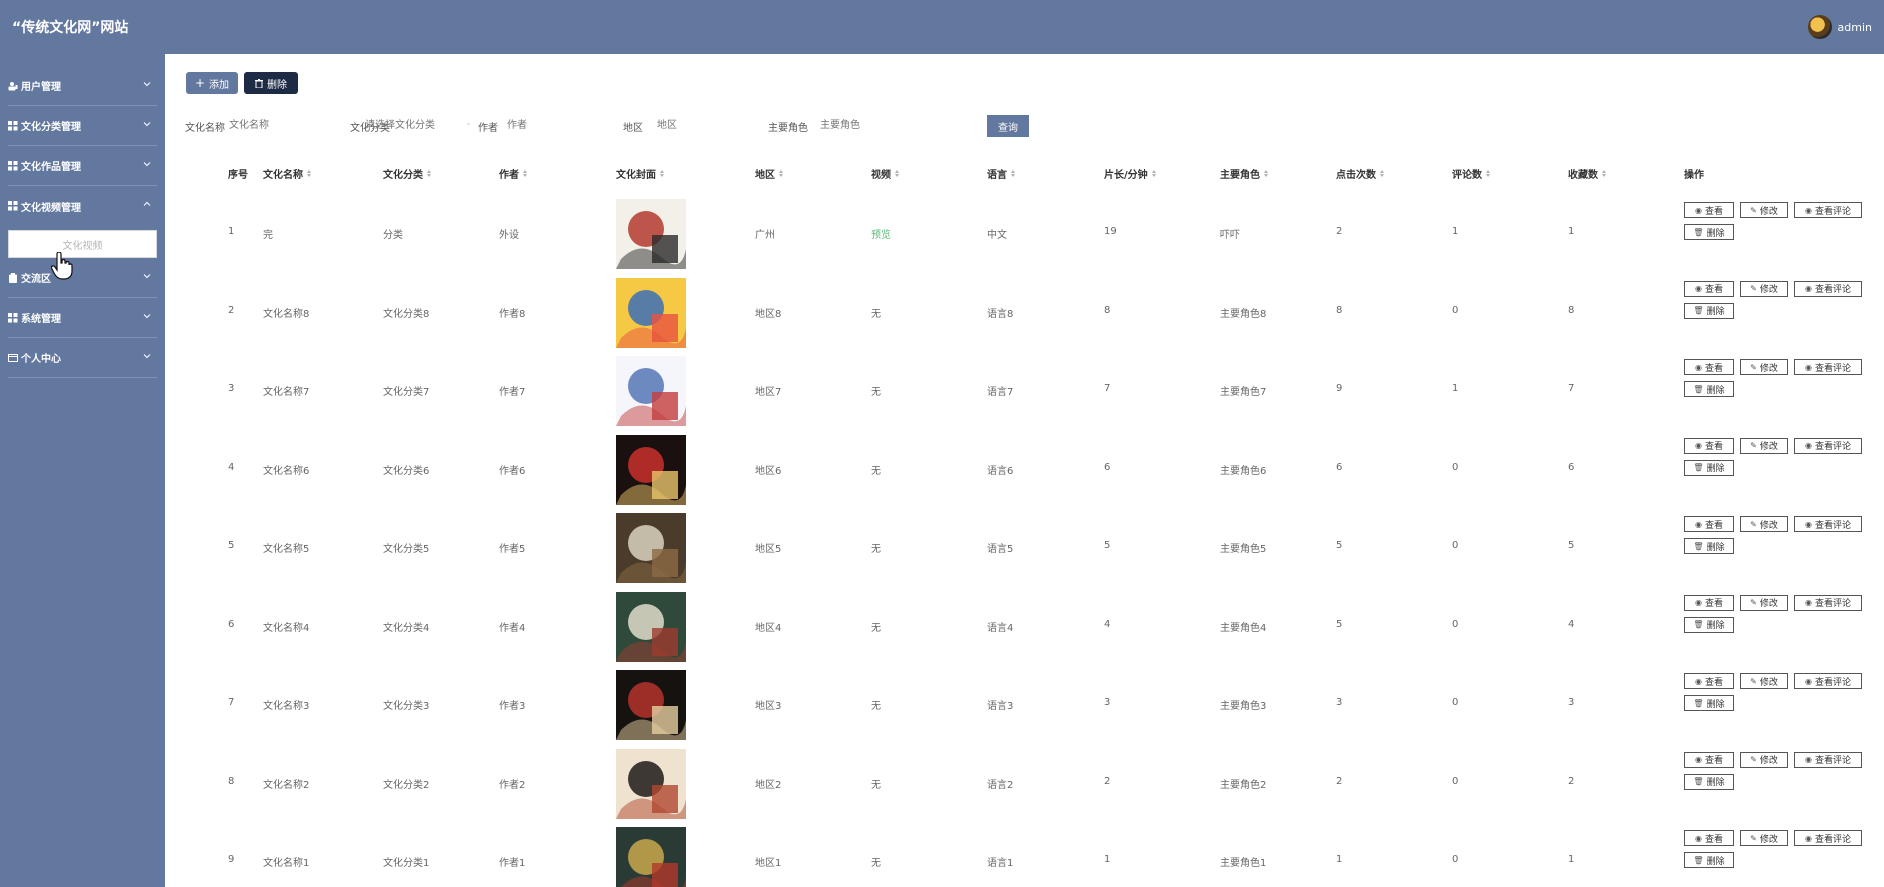  I want to click on author-search-input, so click(548, 125).